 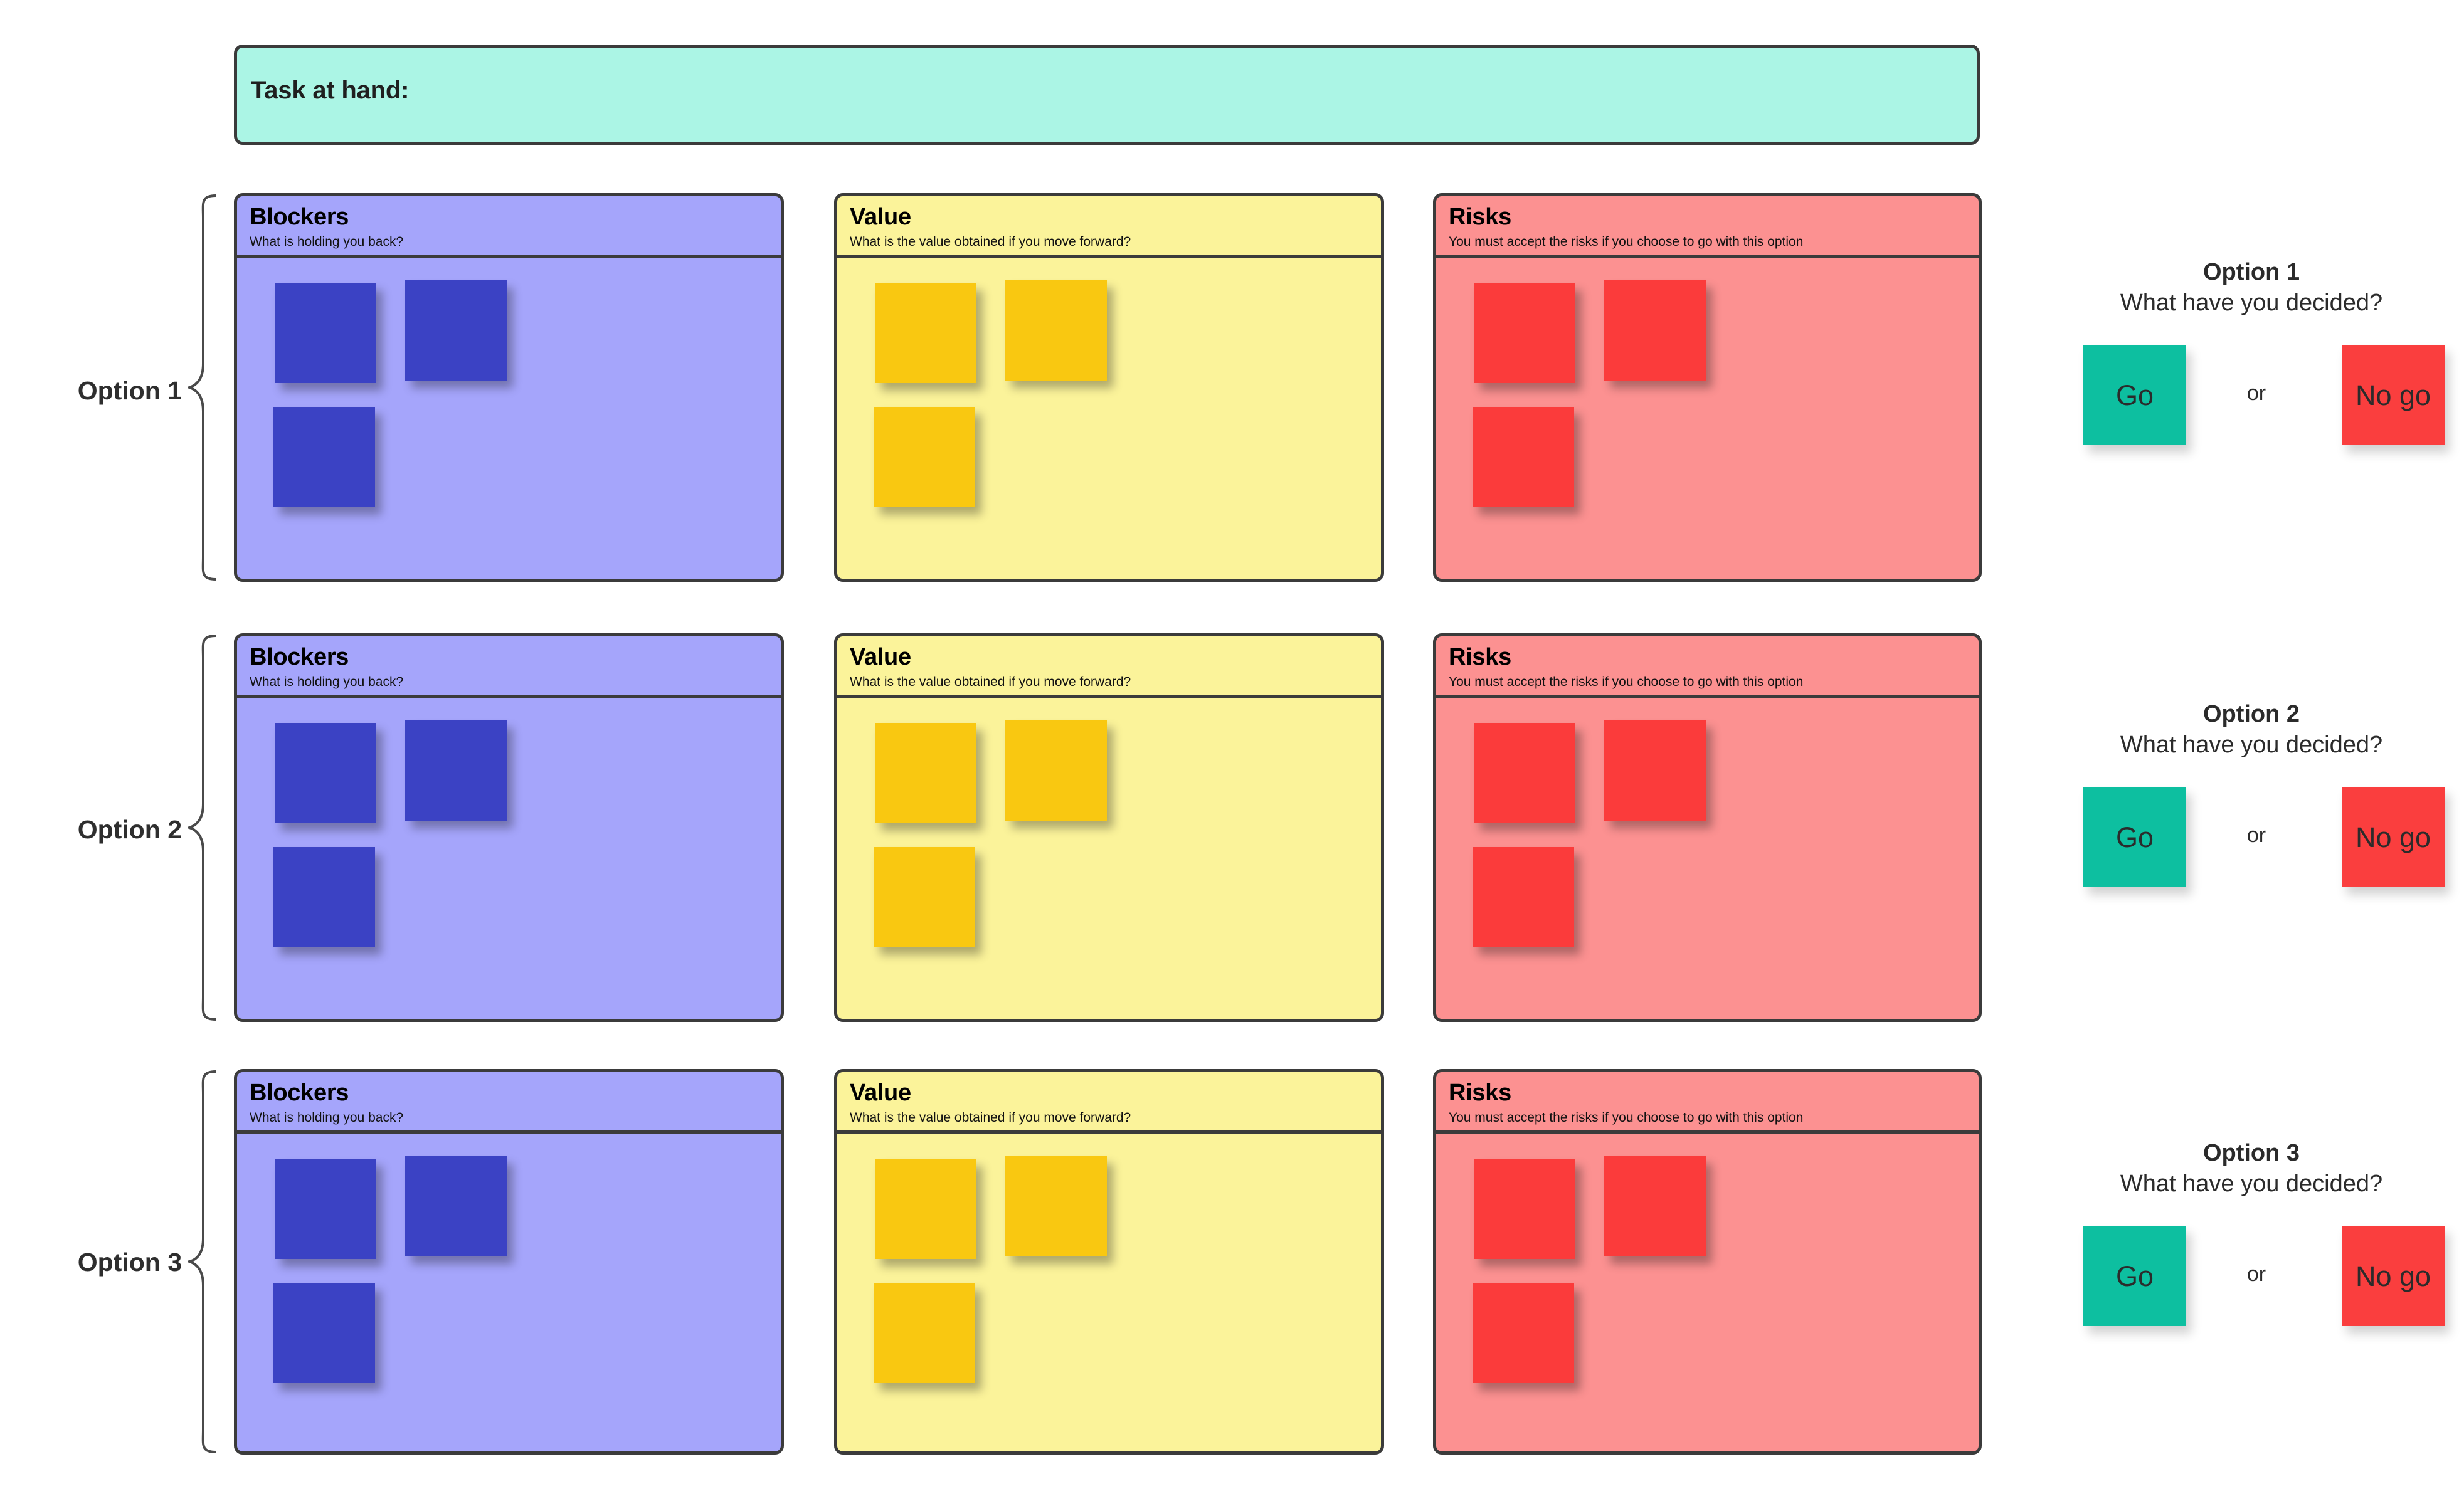 I want to click on panel-option-1-blockers: Blockers What is holding you back?, so click(x=509, y=387).